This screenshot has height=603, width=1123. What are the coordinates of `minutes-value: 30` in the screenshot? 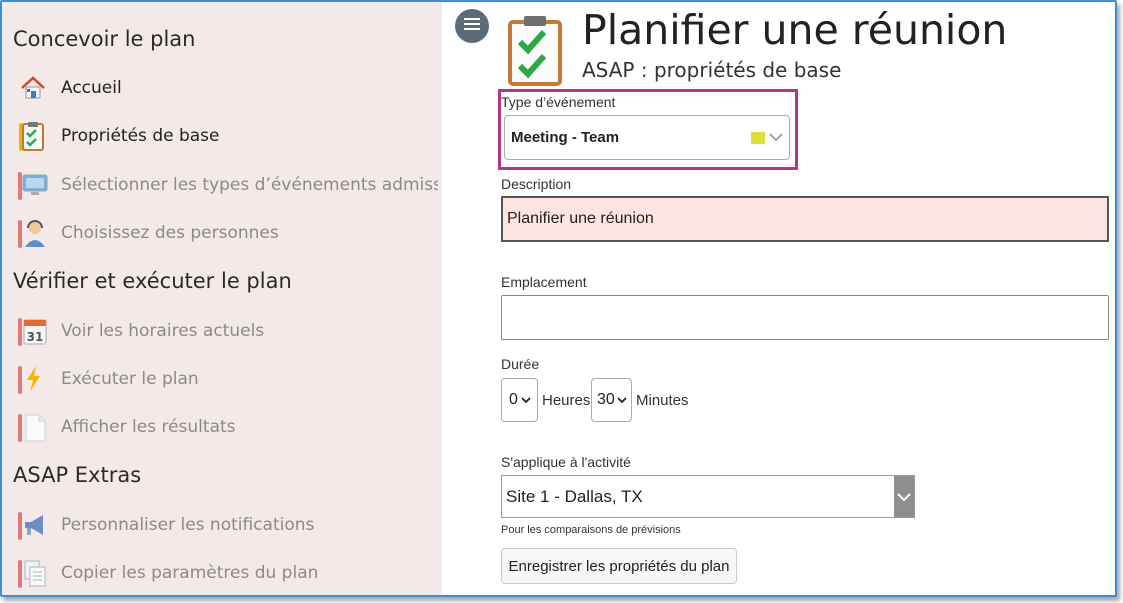 It's located at (606, 399).